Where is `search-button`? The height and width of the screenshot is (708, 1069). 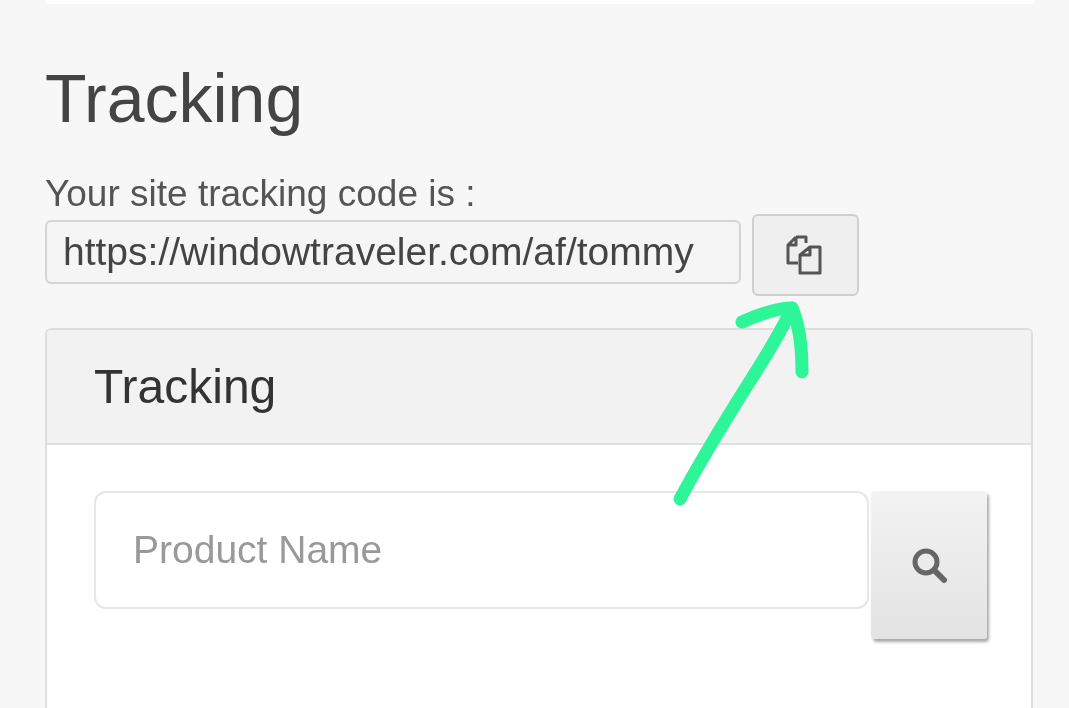 search-button is located at coordinates (929, 565).